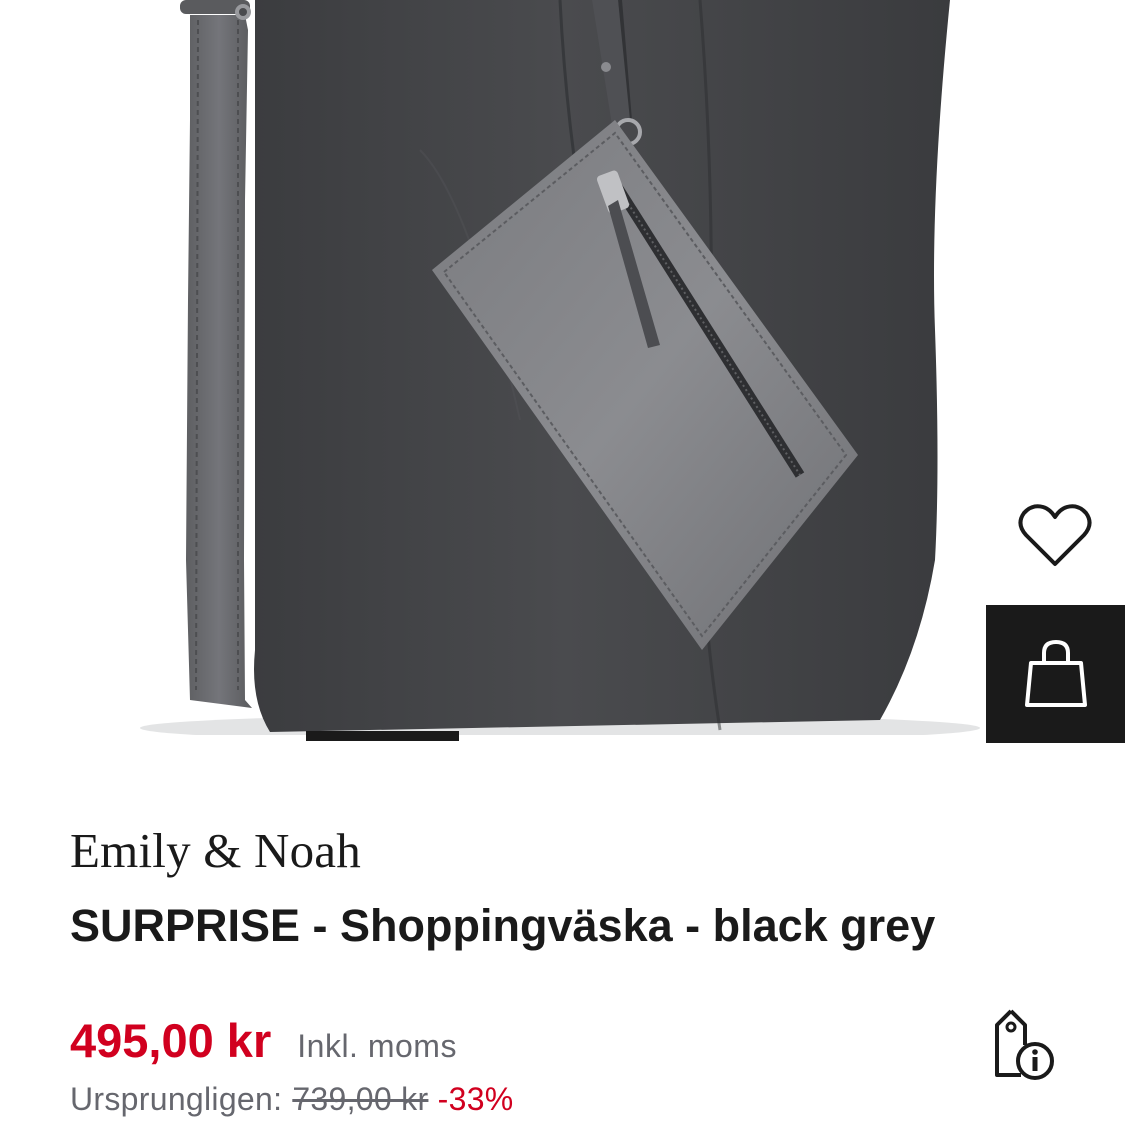 This screenshot has height=1125, width=1125. I want to click on product-title: SURPRISE - Shoppingväska - black grey, so click(503, 925).